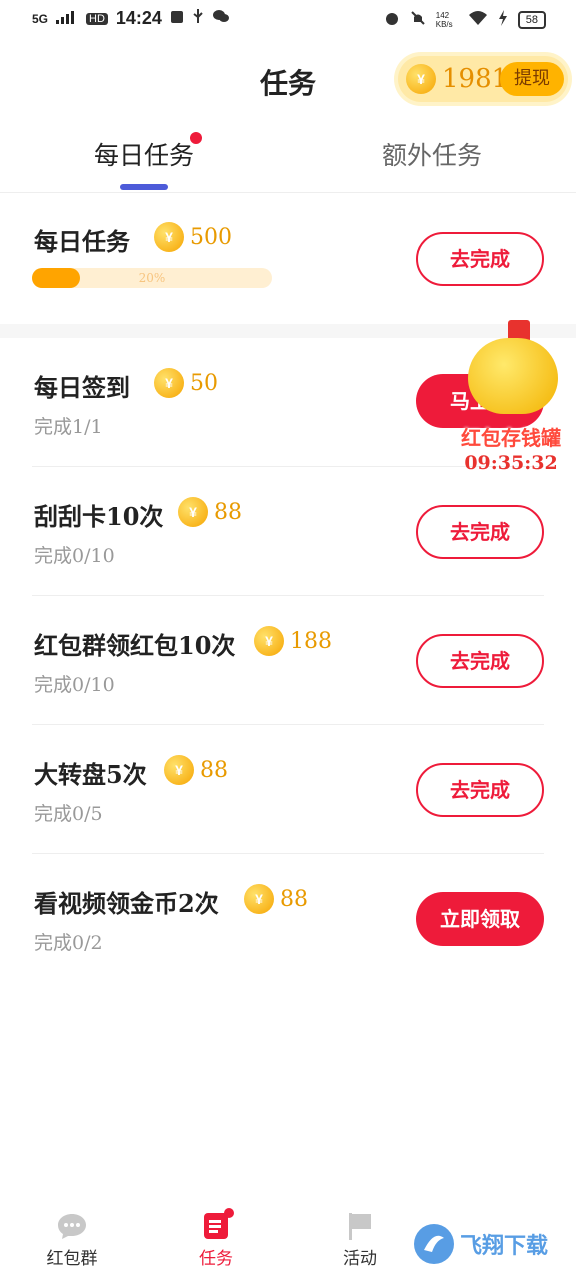 Image resolution: width=576 pixels, height=1280 pixels. Describe the element at coordinates (288, 531) in the screenshot. I see `task-row-scratch-card: 刮刮卡10次 ¥ 88 完成0/10 去完成` at that location.